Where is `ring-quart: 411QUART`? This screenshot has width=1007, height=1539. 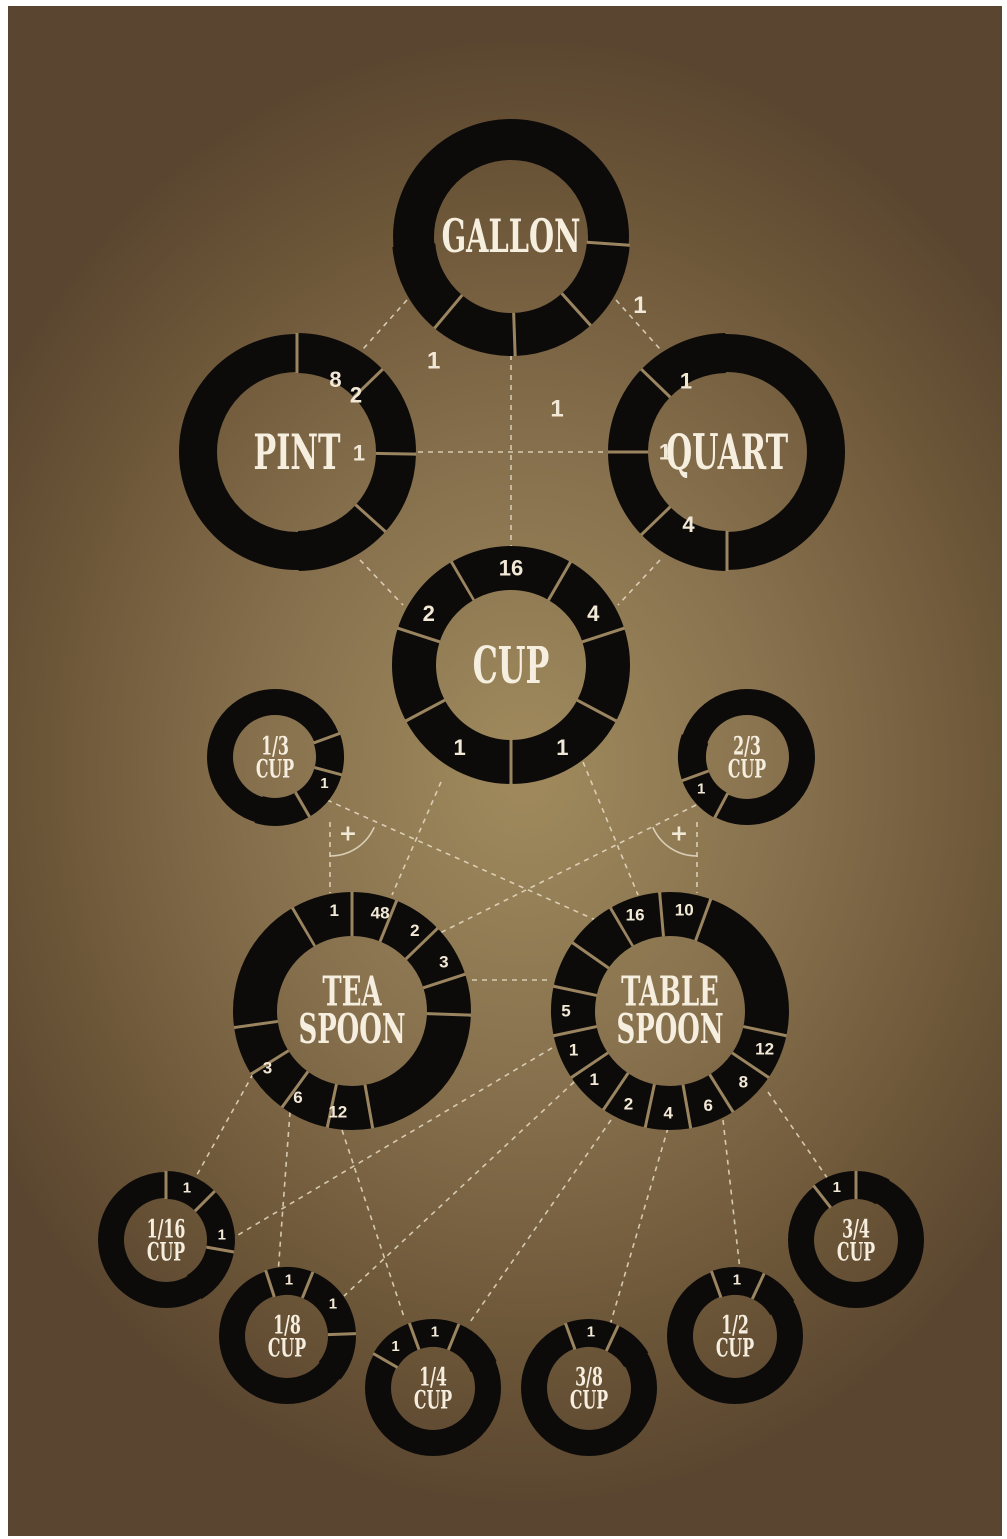 ring-quart: 411QUART is located at coordinates (726, 452).